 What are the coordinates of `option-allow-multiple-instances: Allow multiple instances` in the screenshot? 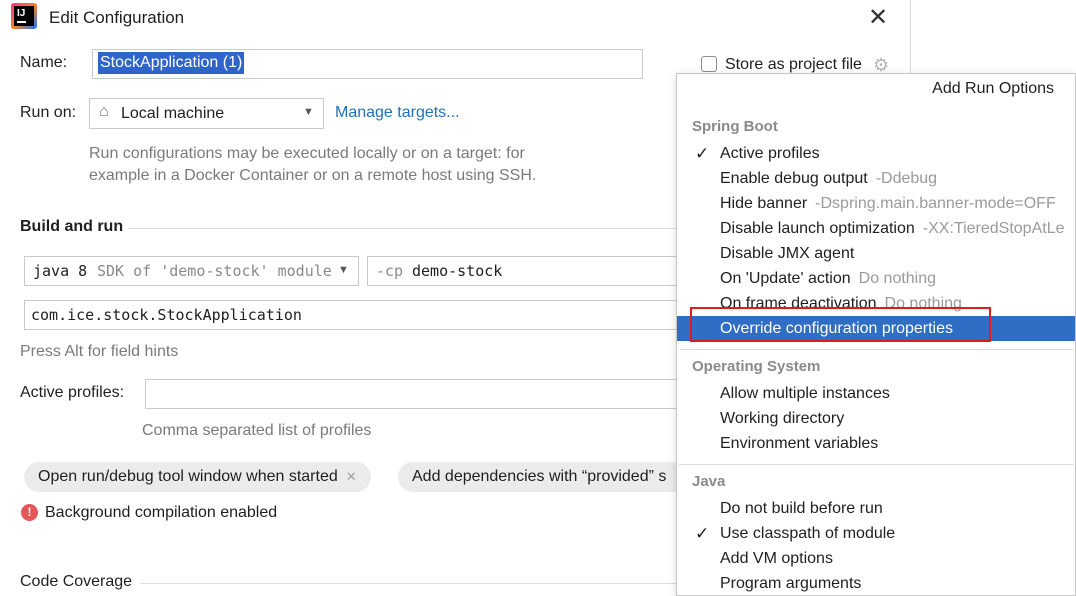 It's located at (876, 393).